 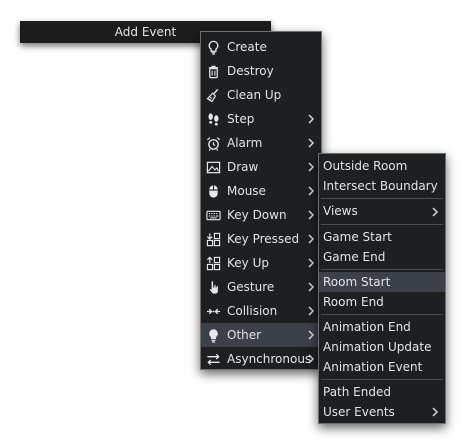 I want to click on keyboard-icon, so click(x=213, y=215).